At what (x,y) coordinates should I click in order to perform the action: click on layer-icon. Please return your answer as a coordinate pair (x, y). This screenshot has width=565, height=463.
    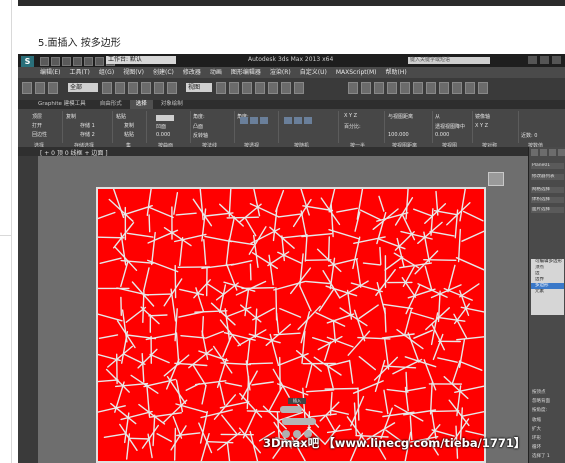
    Looking at the image, I should click on (379, 88).